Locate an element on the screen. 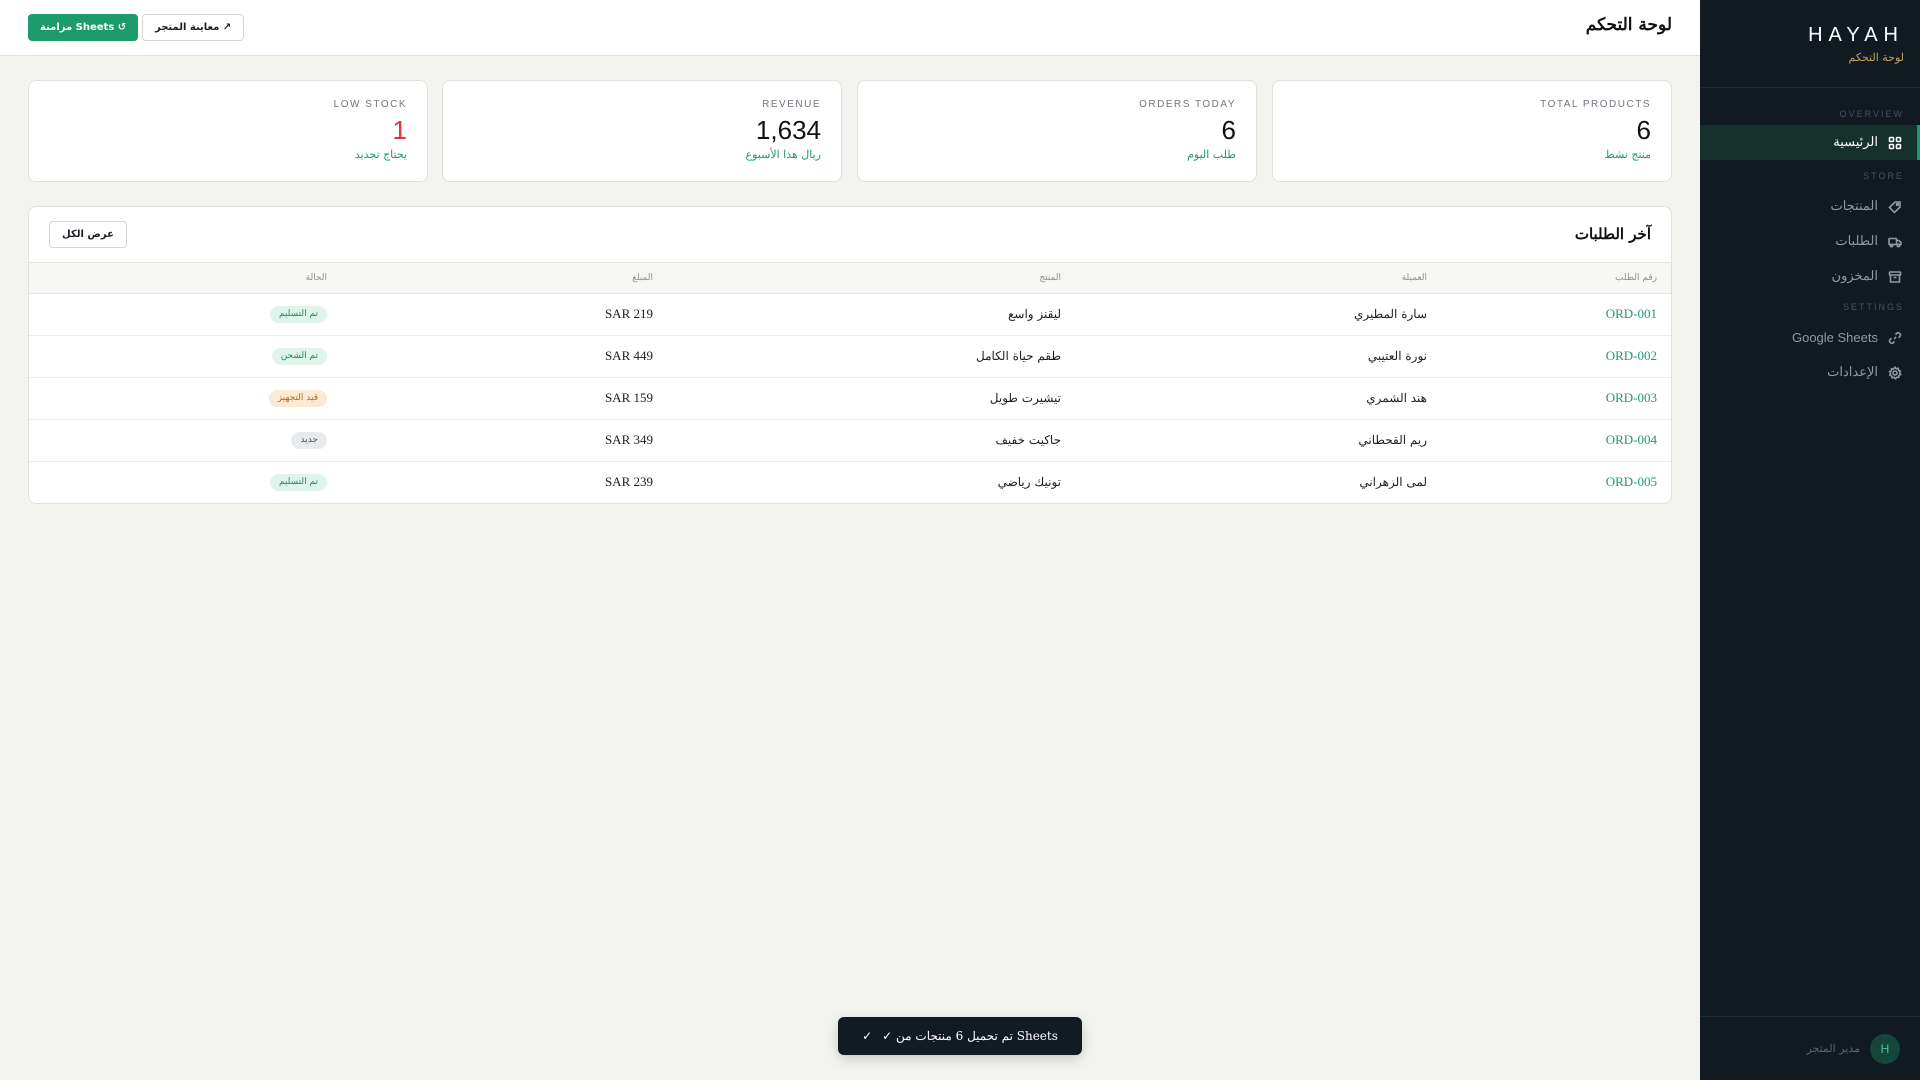 The width and height of the screenshot is (1920, 1080). product-cell: تونيك رياضي is located at coordinates (1029, 482).